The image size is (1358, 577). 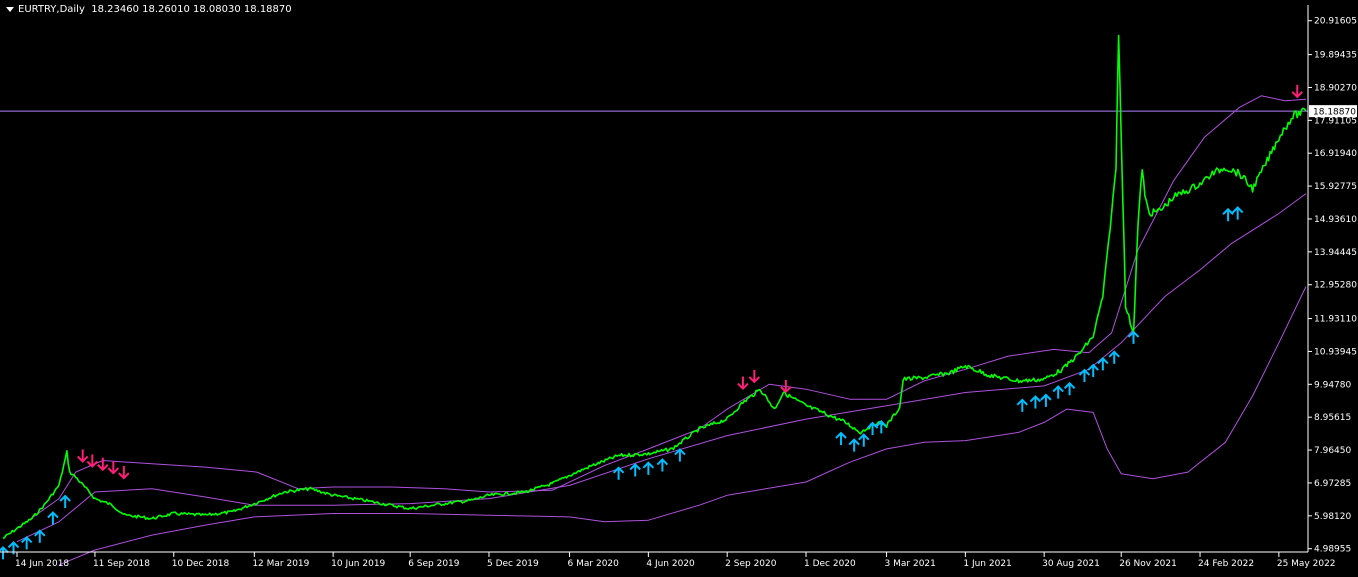 I want to click on y-tick-label: 5.98120, so click(x=1332, y=517).